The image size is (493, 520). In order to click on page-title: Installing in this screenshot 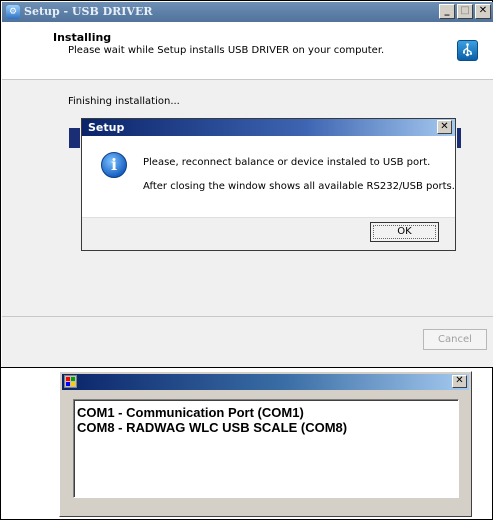, I will do `click(82, 37)`.